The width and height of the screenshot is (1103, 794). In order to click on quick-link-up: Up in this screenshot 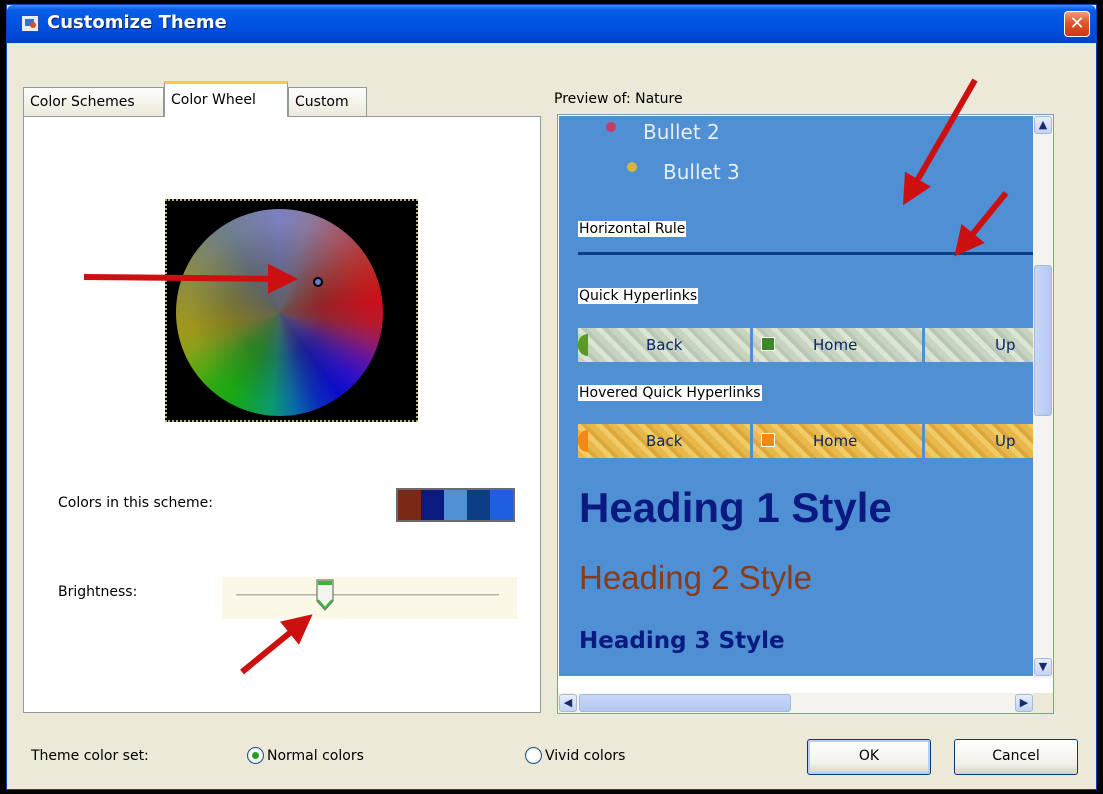, I will do `click(979, 345)`.